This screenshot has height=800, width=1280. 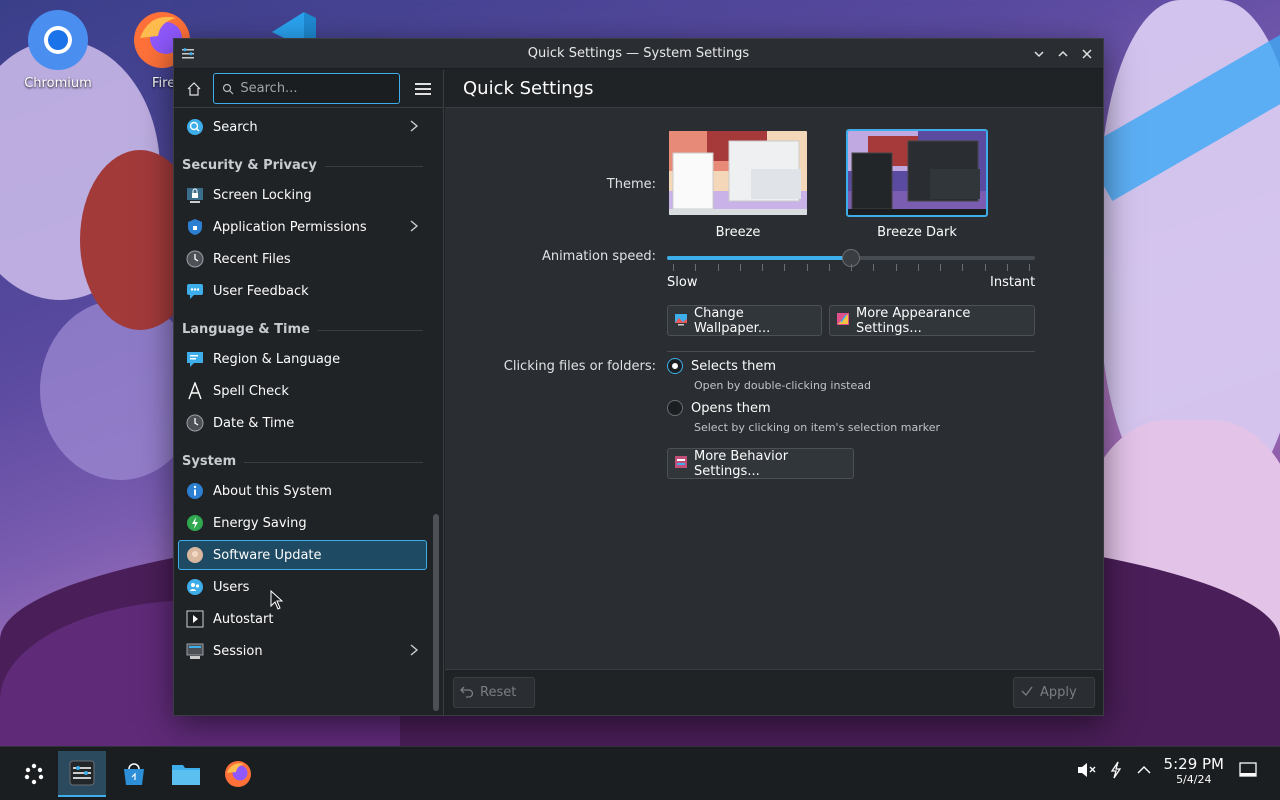 I want to click on chevron-up-icon, so click(x=1144, y=770).